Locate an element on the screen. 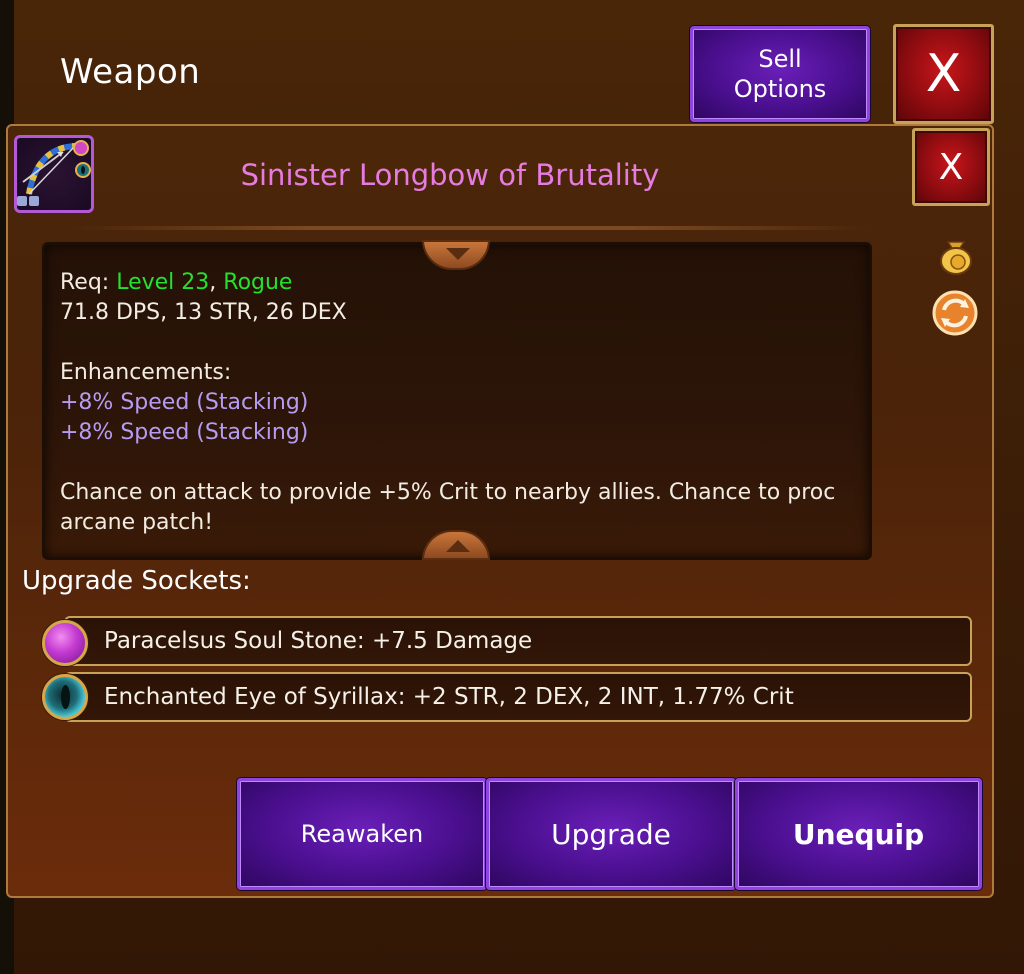 This screenshot has width=1024, height=974. requirements-line: Req: Level 23, Rogue is located at coordinates (460, 283).